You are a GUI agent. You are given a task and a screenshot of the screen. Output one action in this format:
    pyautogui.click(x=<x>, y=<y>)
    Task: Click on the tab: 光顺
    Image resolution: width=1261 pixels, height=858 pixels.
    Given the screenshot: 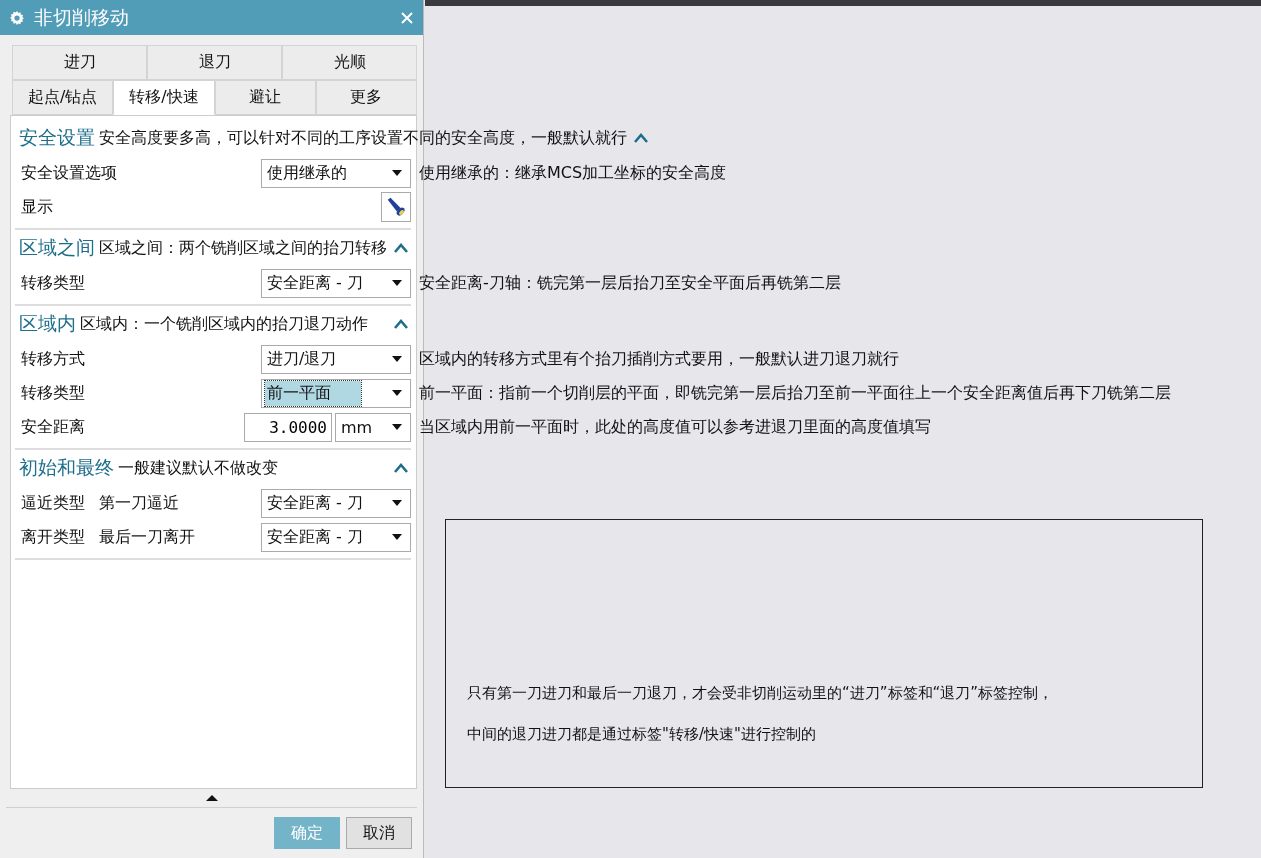 What is the action you would take?
    pyautogui.click(x=349, y=62)
    